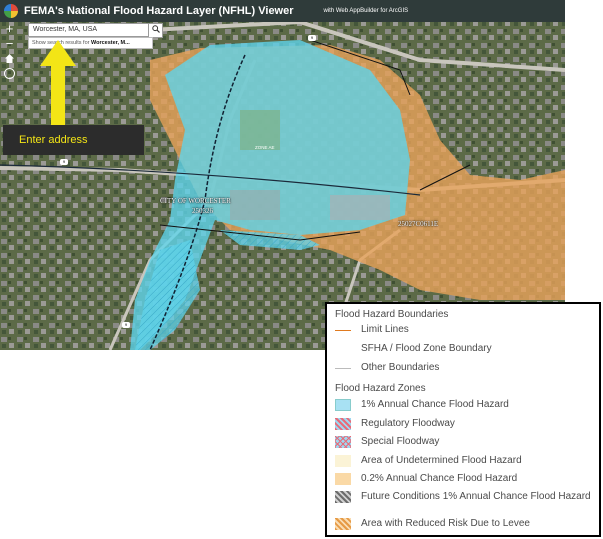  I want to click on legend-item: 0.2% Annual Chance Flood Hazard, so click(464, 479).